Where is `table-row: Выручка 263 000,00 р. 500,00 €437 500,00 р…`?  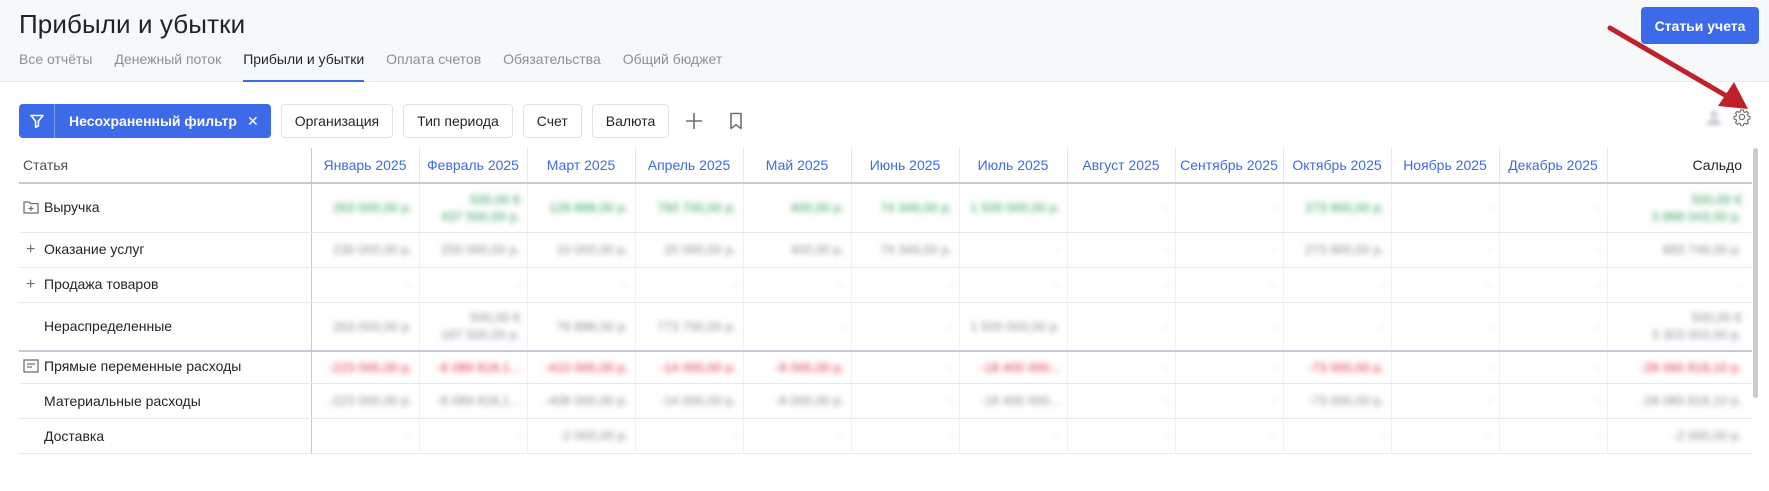 table-row: Выручка 263 000,00 р. 500,00 €437 500,00 р… is located at coordinates (885, 208).